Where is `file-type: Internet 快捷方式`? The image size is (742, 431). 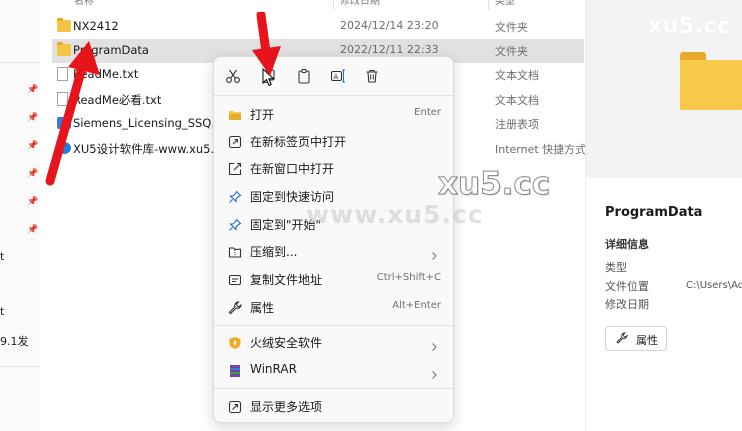 file-type: Internet 快捷方式 is located at coordinates (541, 149).